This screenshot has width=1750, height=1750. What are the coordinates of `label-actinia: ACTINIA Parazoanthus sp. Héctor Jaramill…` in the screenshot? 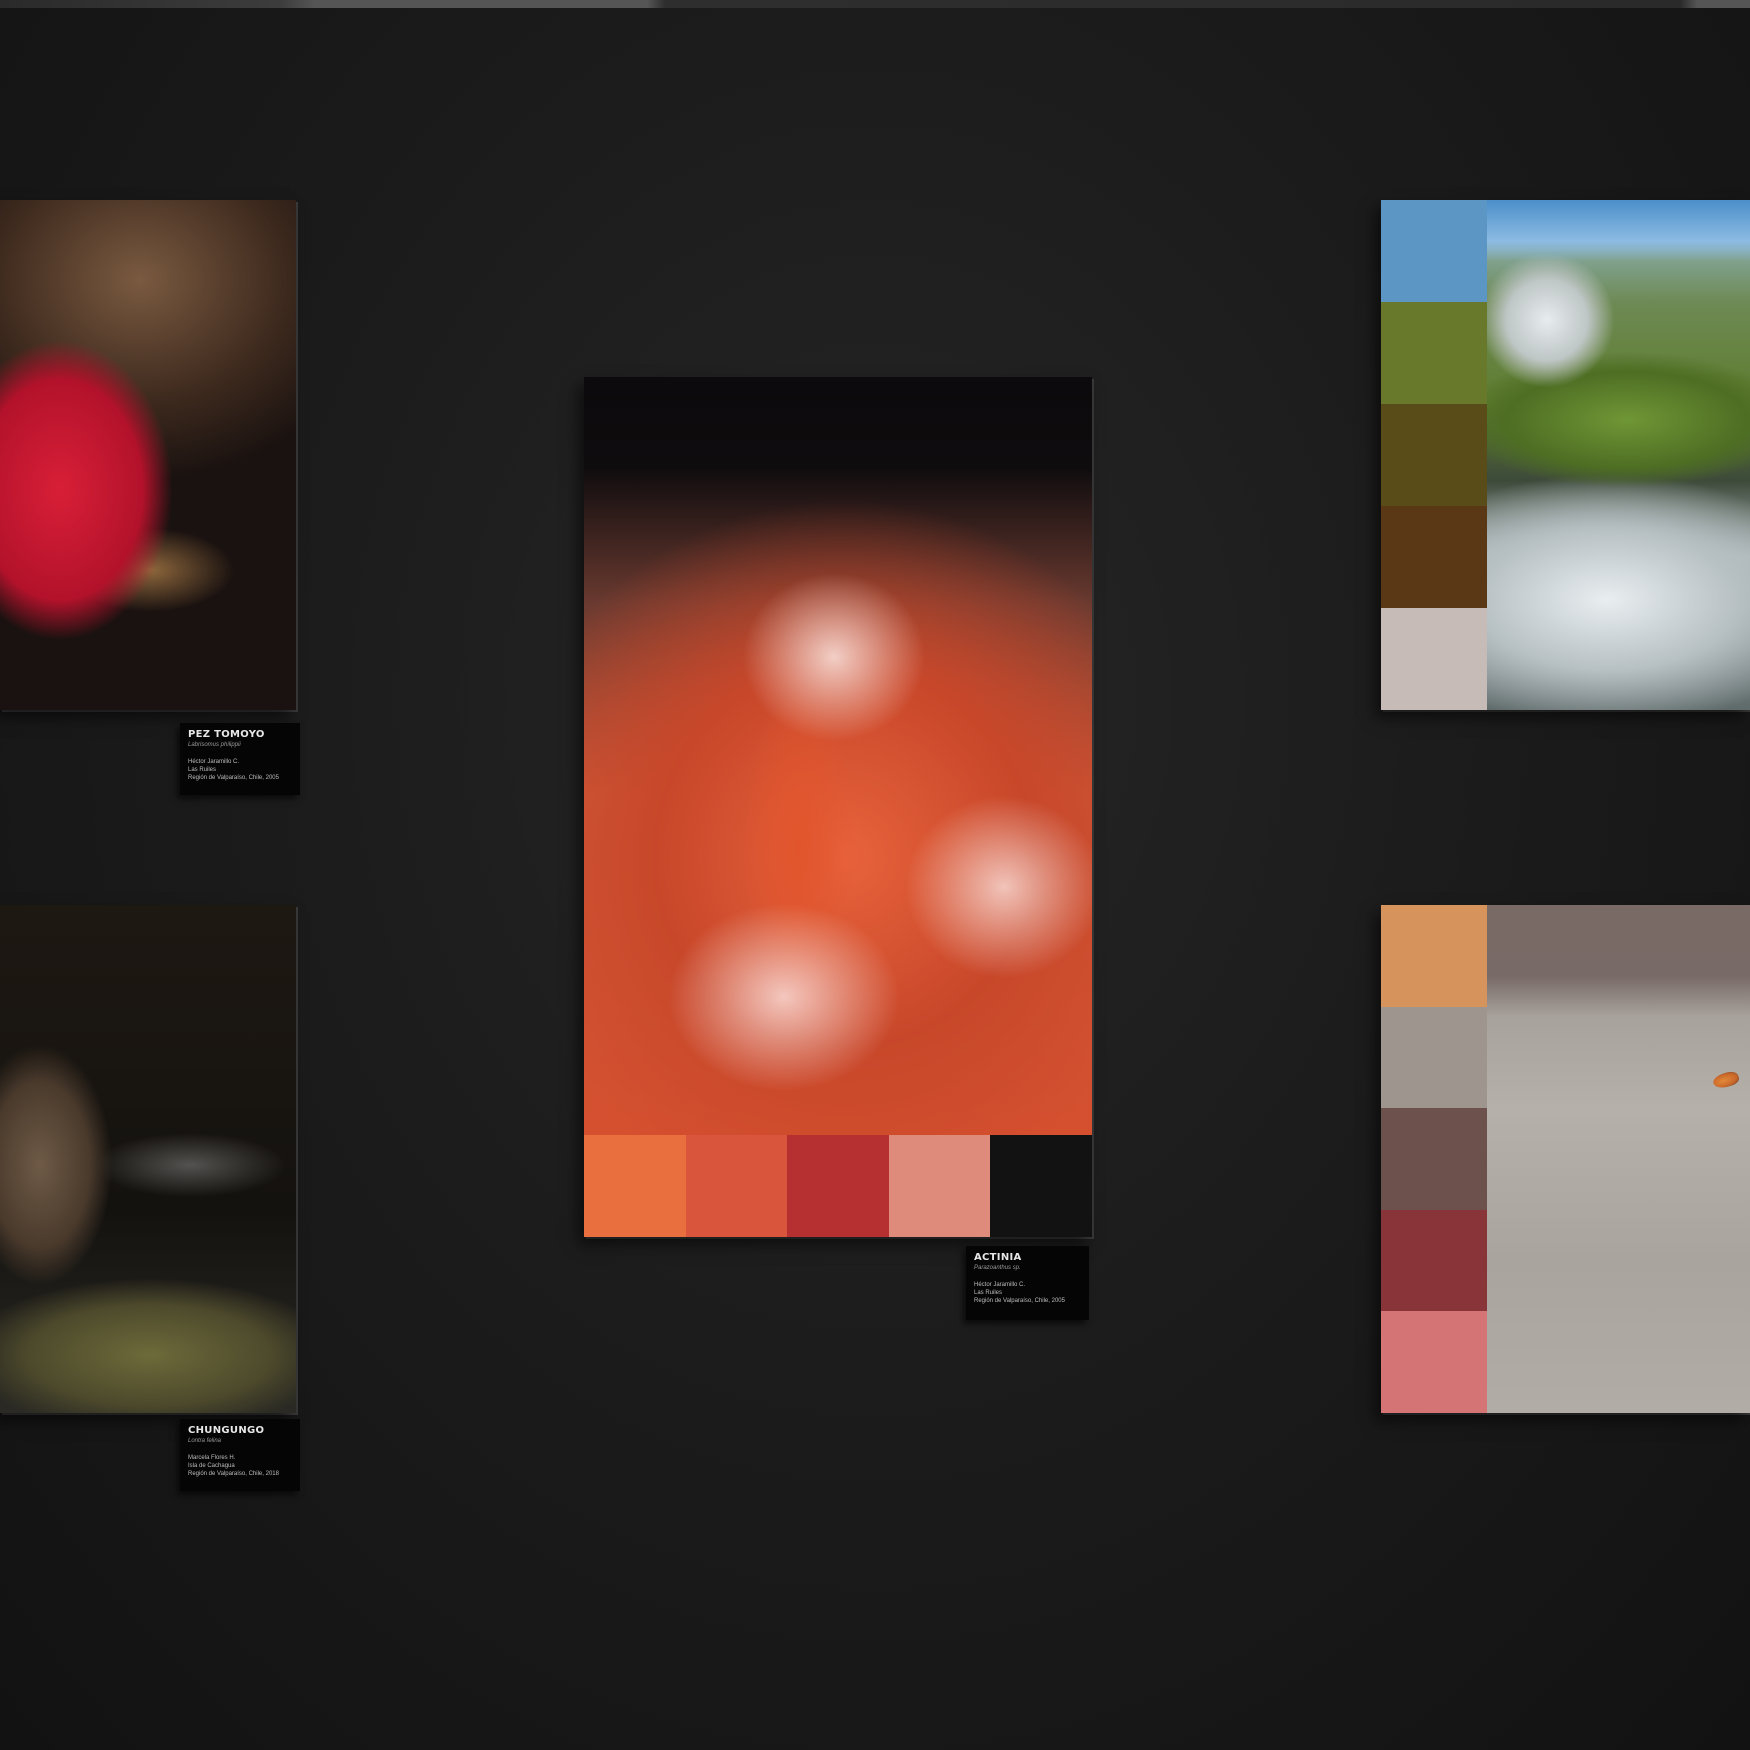 It's located at (1027, 1283).